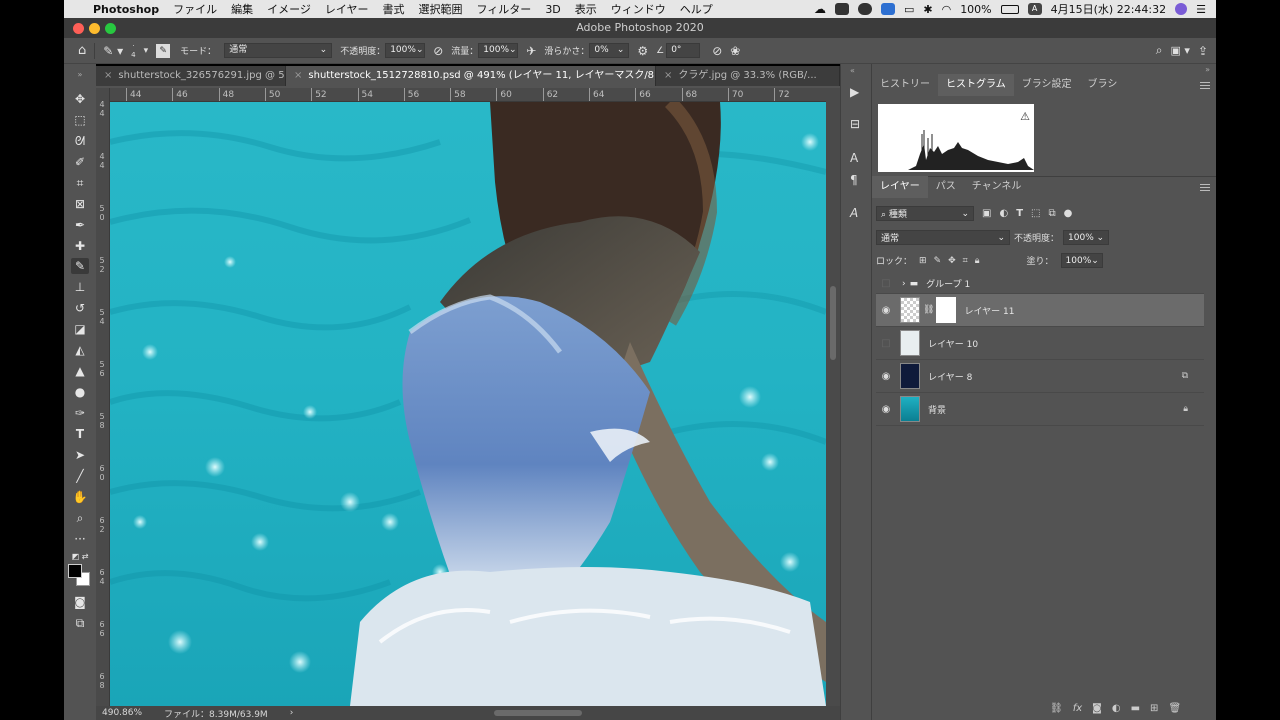 The height and width of the screenshot is (720, 1280). Describe the element at coordinates (986, 213) in the screenshot. I see `filter-pixel-icon: ▣` at that location.